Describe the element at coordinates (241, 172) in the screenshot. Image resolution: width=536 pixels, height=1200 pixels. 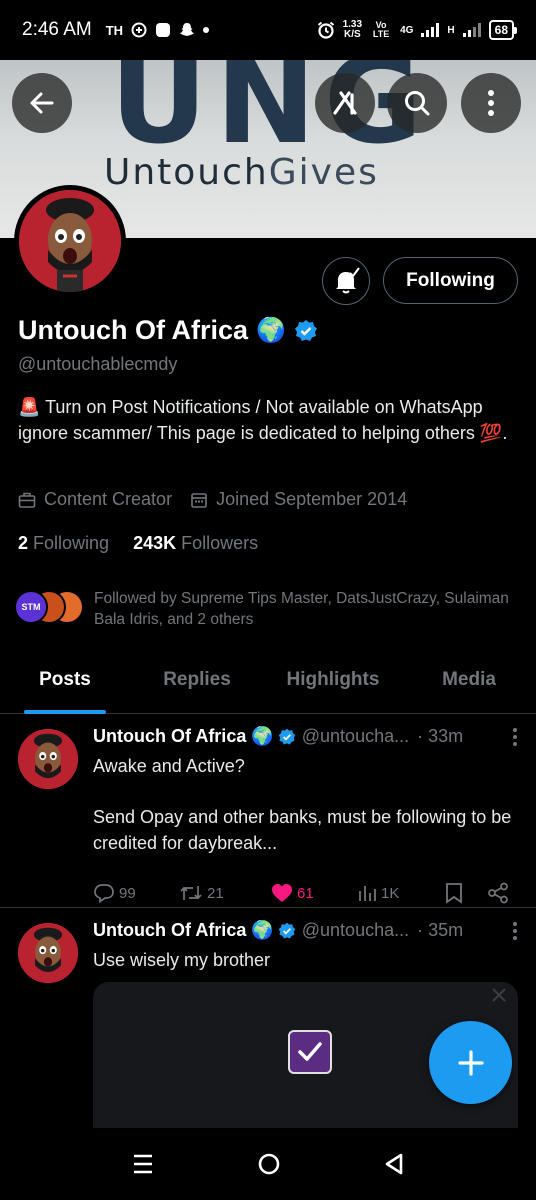
I see `banner-brand-text: UntouchGives` at that location.